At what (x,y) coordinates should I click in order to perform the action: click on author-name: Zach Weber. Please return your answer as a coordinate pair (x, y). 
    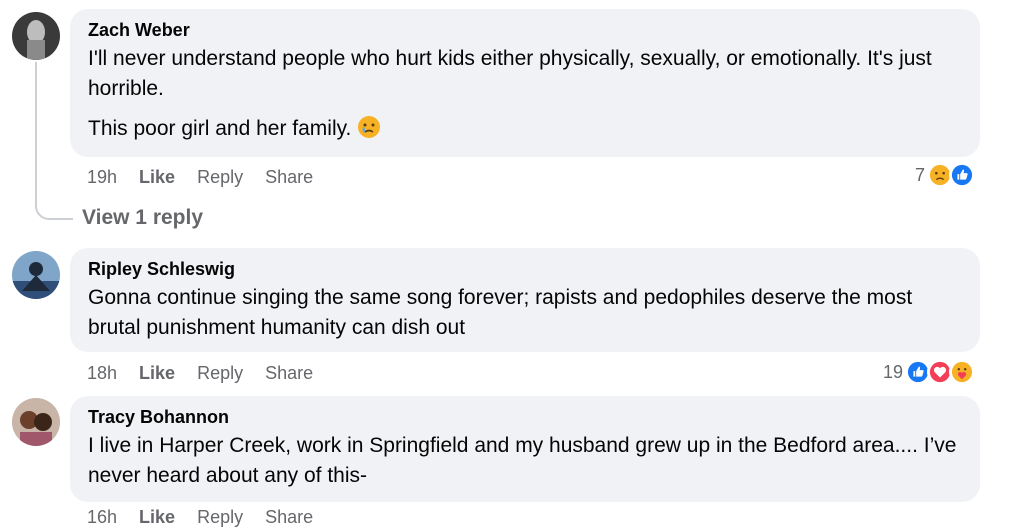
    Looking at the image, I should click on (525, 30).